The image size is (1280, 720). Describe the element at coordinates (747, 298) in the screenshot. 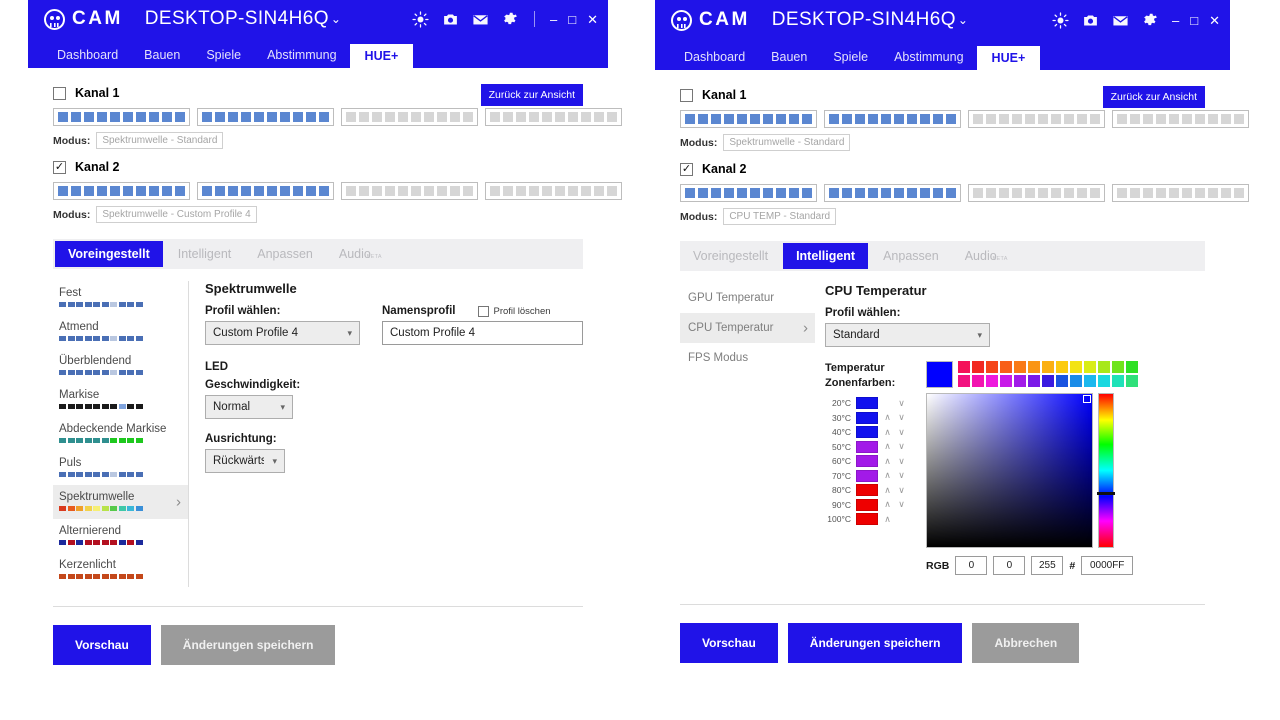

I see `smart-mode-item: GPU Temperatur` at that location.